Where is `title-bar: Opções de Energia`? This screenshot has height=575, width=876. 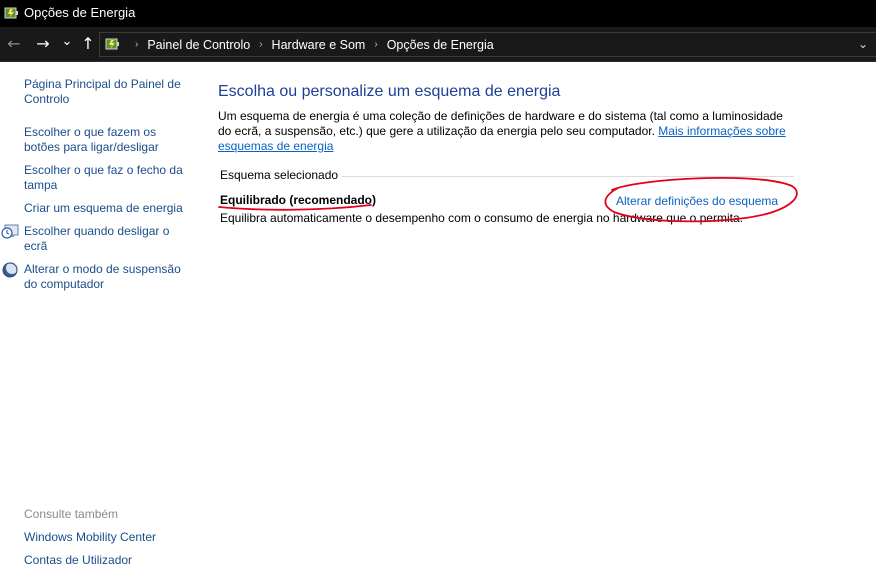
title-bar: Opções de Energia is located at coordinates (438, 13).